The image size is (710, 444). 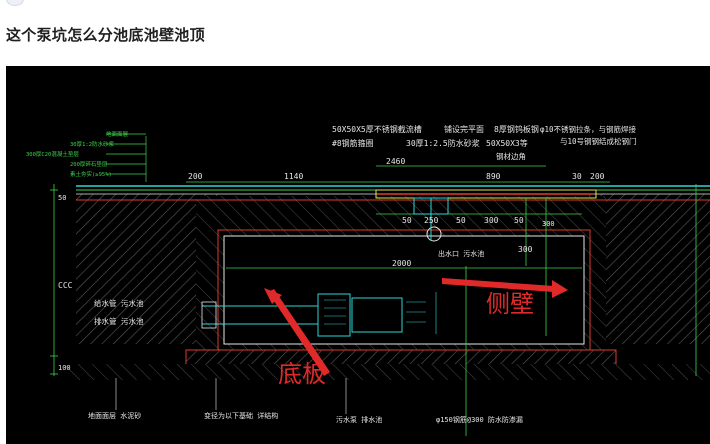 What do you see at coordinates (119, 321) in the screenshot?
I see `label-inlet-bottom: 排水管 污水池` at bounding box center [119, 321].